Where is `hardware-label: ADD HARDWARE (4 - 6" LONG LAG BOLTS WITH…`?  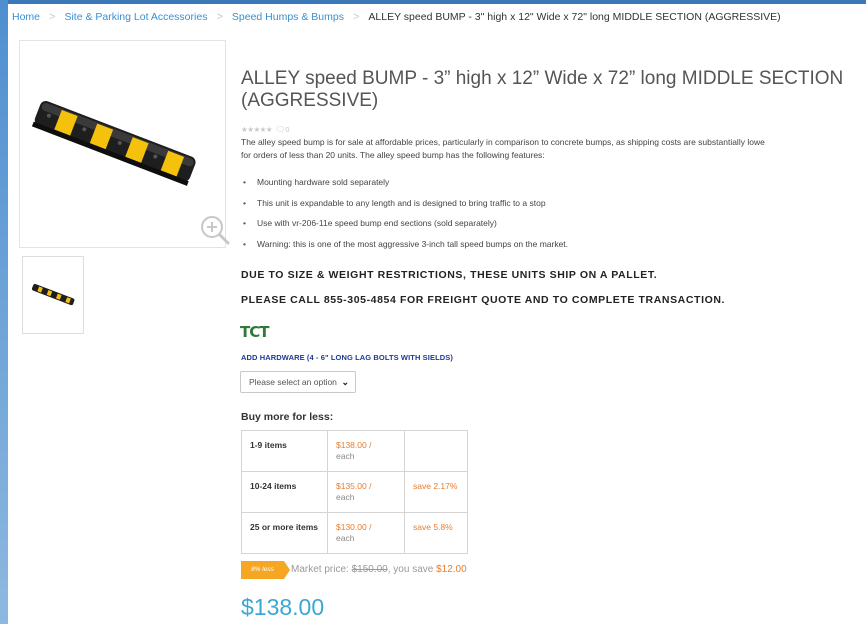
hardware-label: ADD HARDWARE (4 - 6" LONG LAG BOLTS WITH… is located at coordinates (347, 357).